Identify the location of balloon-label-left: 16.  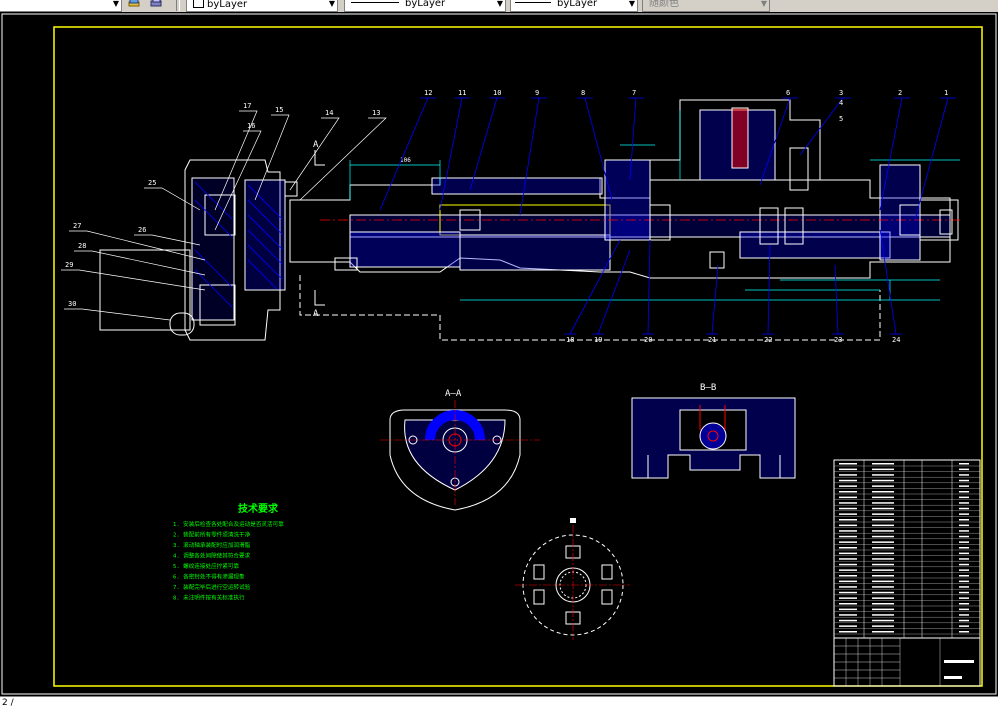
(251, 126).